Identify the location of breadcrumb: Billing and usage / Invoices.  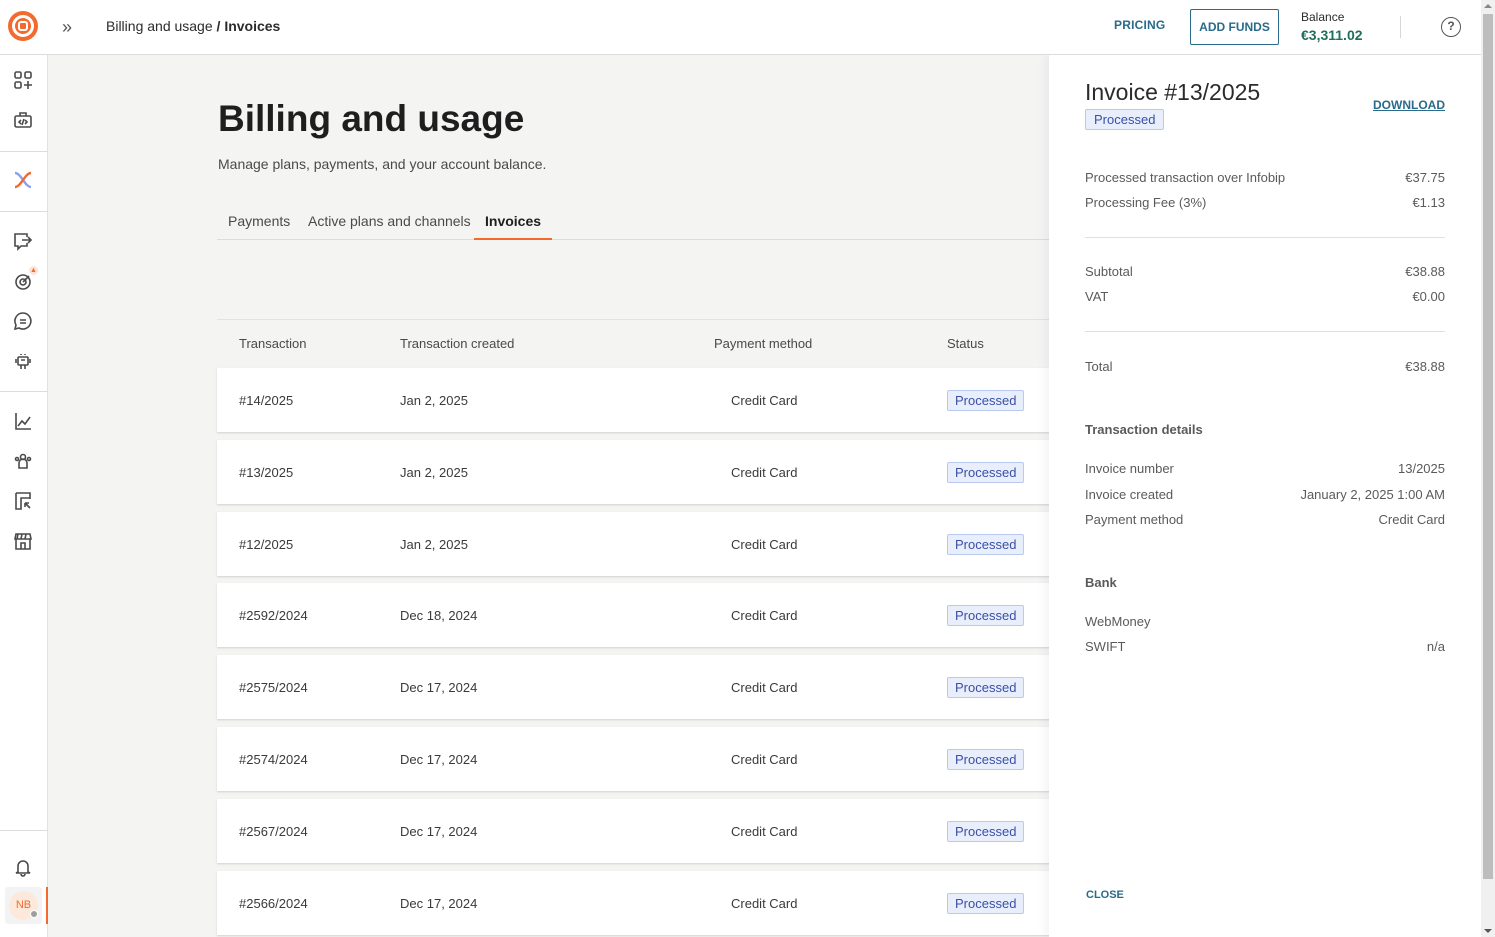
(193, 26).